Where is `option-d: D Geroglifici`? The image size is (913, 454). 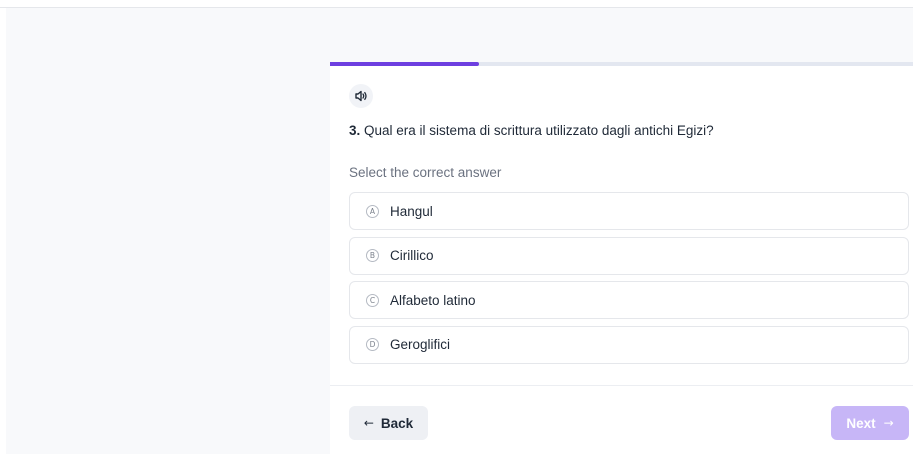
option-d: D Geroglifici is located at coordinates (629, 344).